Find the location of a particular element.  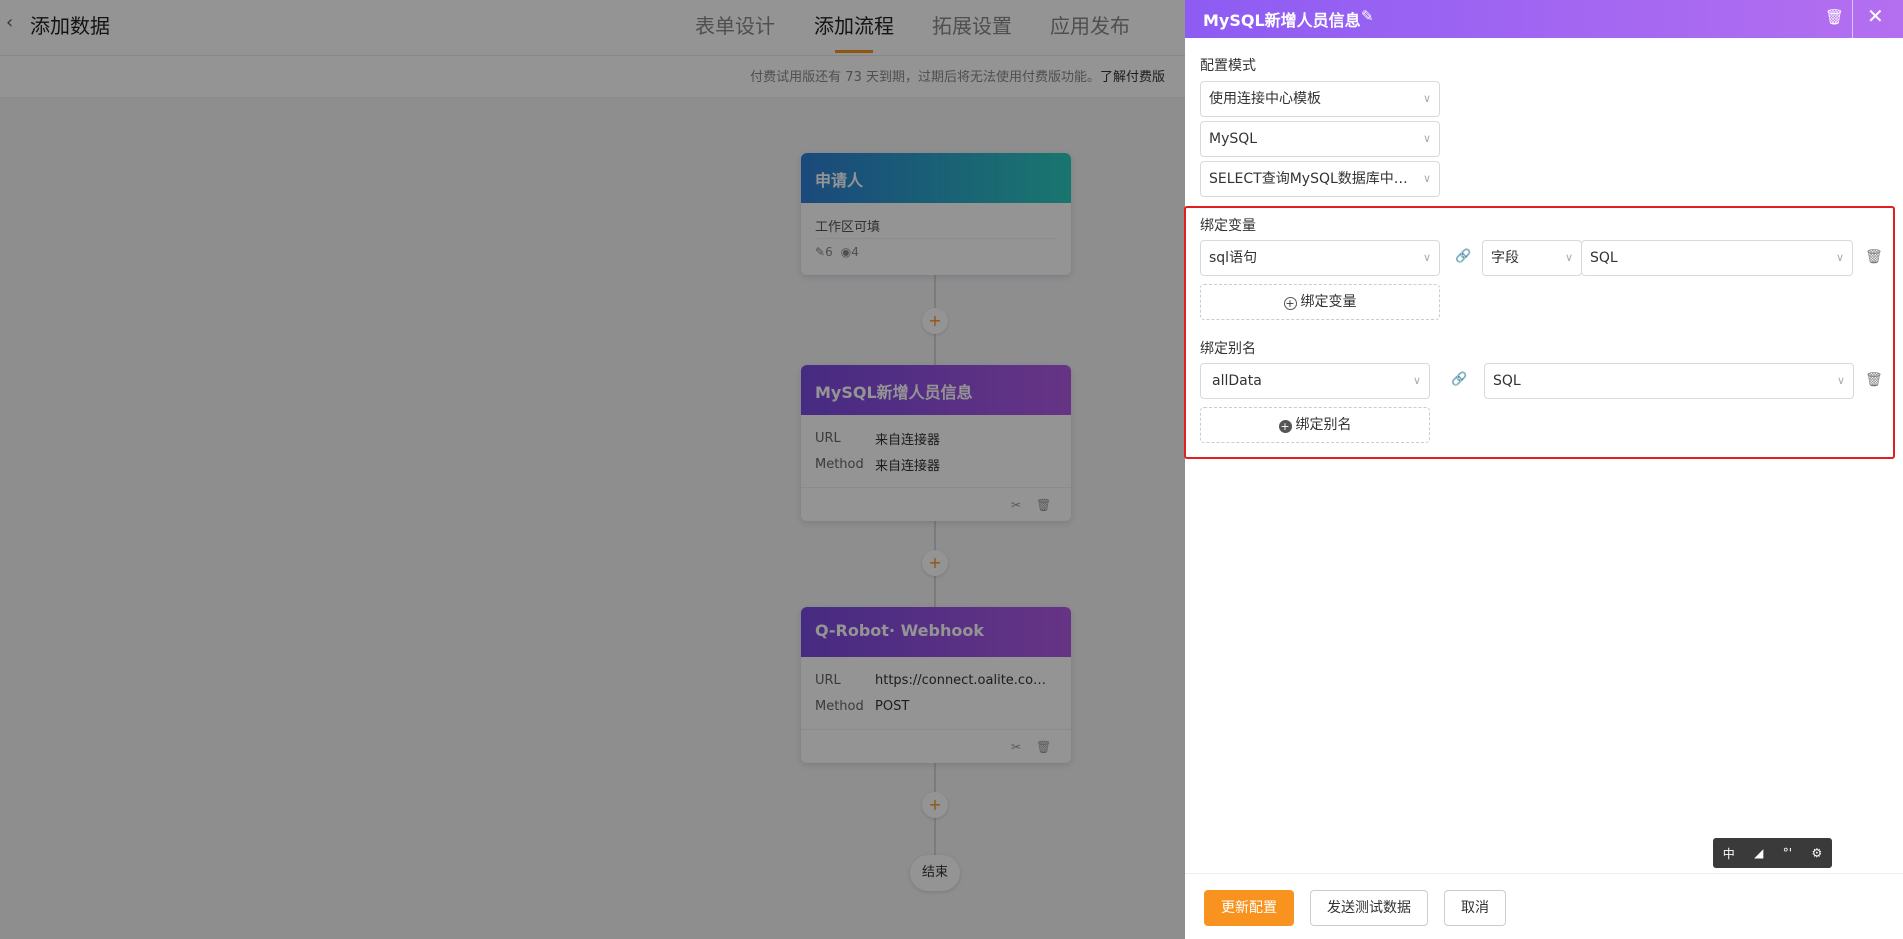

chinese-input-icon: 中 is located at coordinates (1729, 853).